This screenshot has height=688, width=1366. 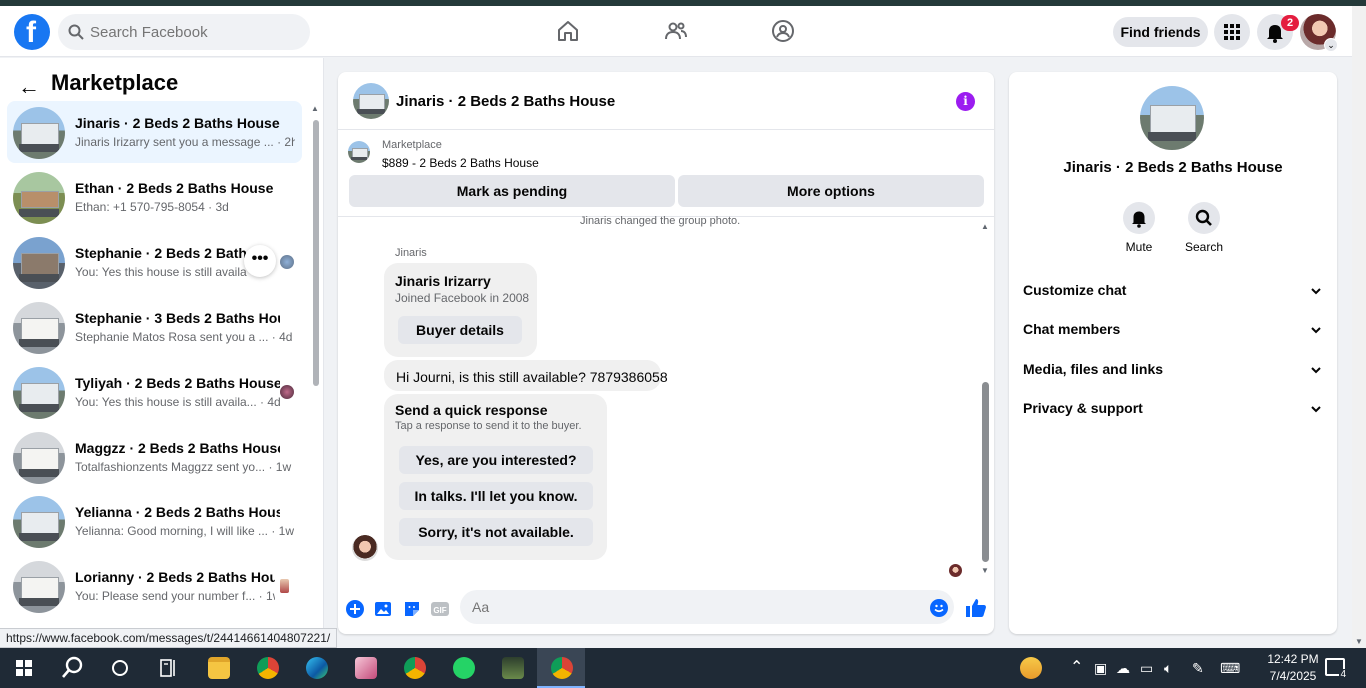 What do you see at coordinates (1359, 327) in the screenshot?
I see `window-scrollbar: ▼` at bounding box center [1359, 327].